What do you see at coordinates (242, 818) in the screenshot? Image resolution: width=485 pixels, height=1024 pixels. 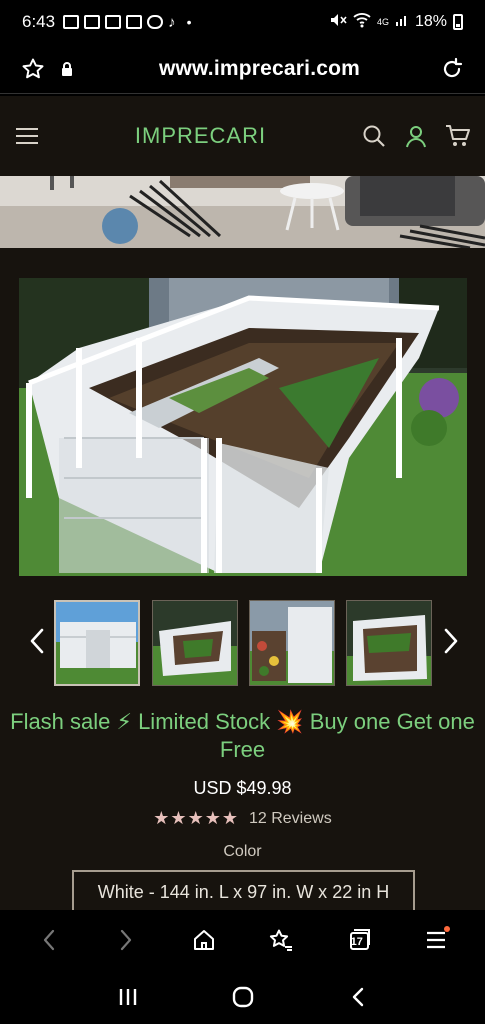 I see `rating-summary: ★★★★★ 12 Reviews` at bounding box center [242, 818].